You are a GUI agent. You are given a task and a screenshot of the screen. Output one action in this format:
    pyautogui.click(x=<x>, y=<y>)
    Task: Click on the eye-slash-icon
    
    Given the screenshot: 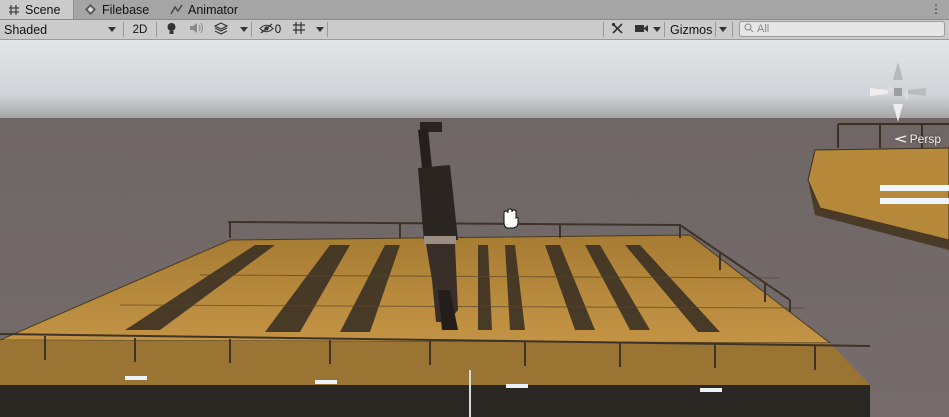 What is the action you would take?
    pyautogui.click(x=266, y=29)
    